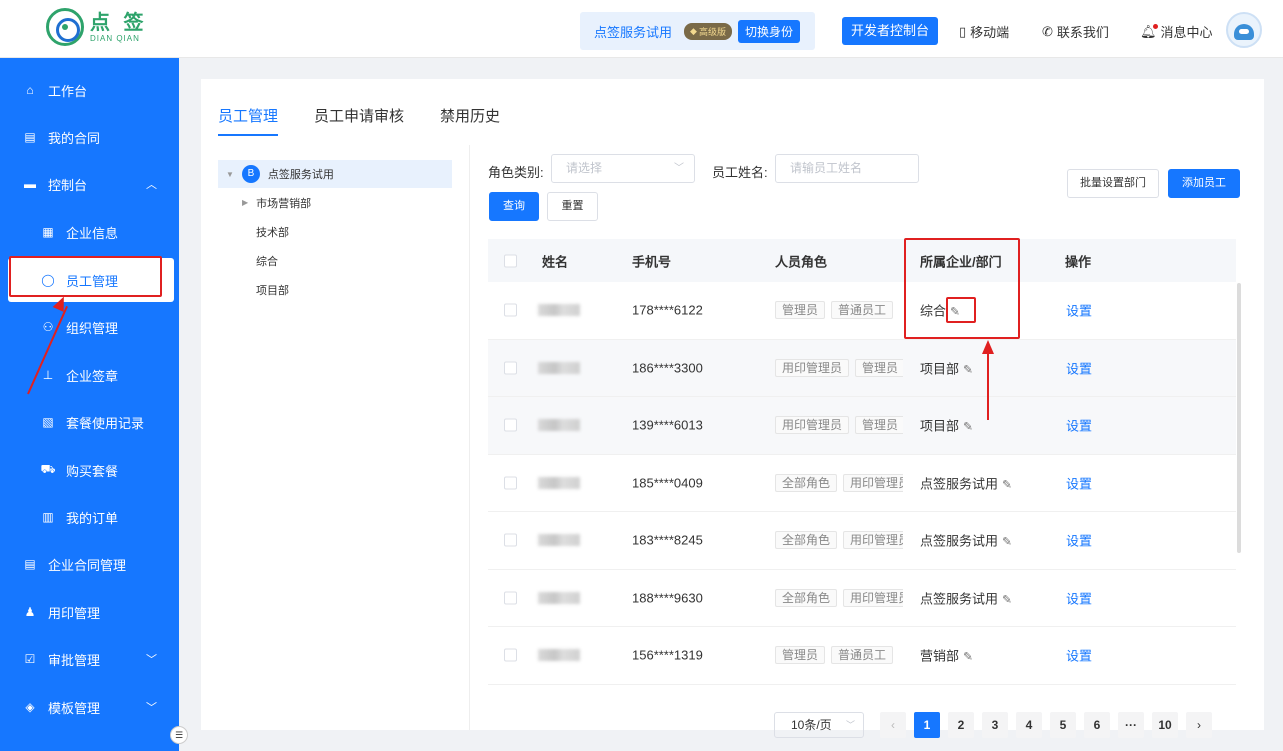 The height and width of the screenshot is (751, 1283). I want to click on column-header: 姓名, so click(555, 261).